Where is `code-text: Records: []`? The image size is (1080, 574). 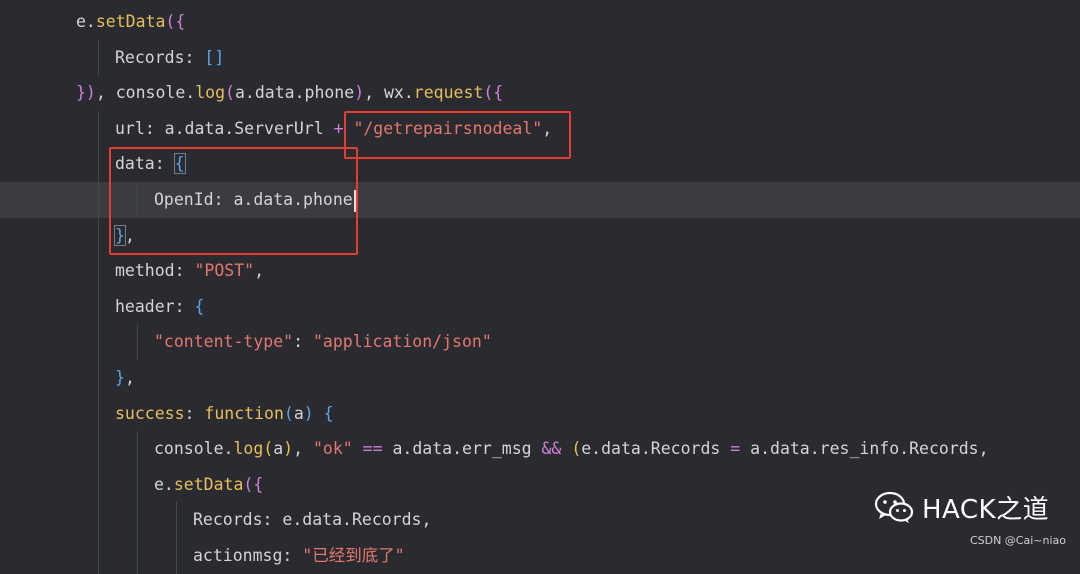
code-text: Records: [] is located at coordinates (169, 58).